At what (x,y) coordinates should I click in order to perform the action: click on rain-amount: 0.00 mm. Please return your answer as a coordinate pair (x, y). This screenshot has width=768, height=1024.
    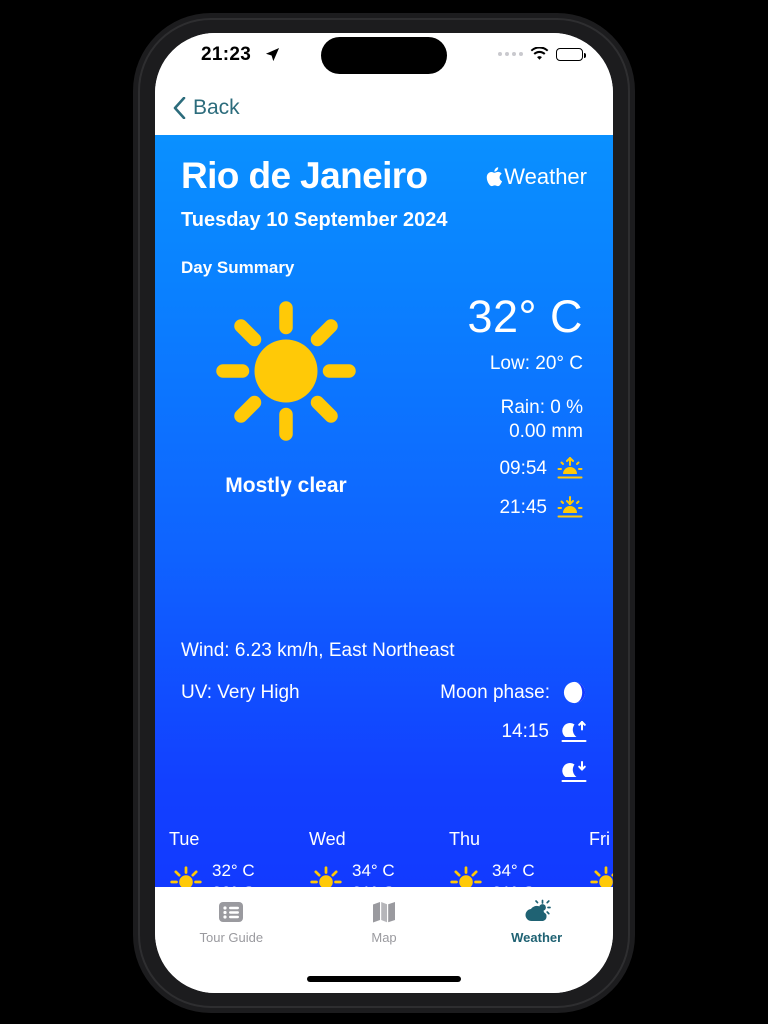
    Looking at the image, I should click on (546, 431).